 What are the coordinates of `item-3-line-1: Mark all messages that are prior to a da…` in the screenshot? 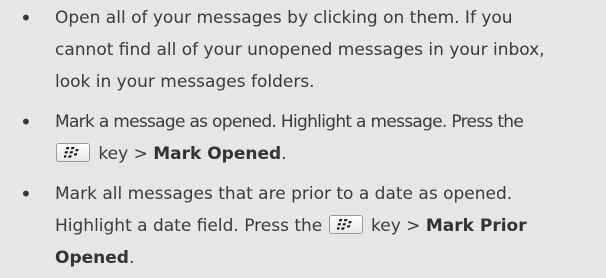 It's located at (284, 194).